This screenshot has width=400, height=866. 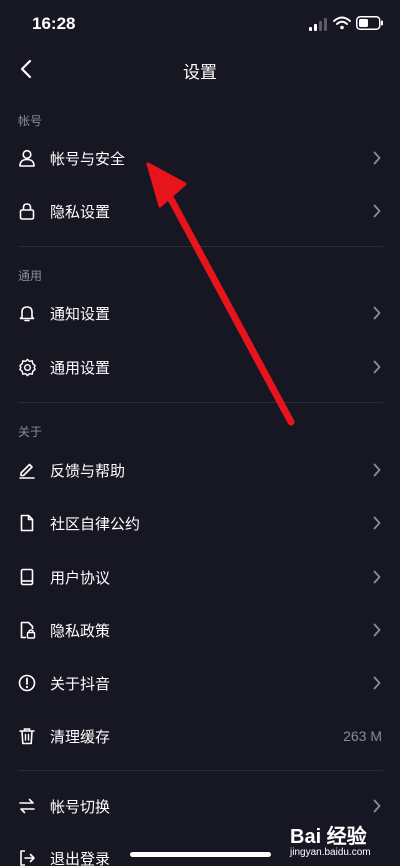 What do you see at coordinates (80, 806) in the screenshot?
I see `row-label: 帐号切换` at bounding box center [80, 806].